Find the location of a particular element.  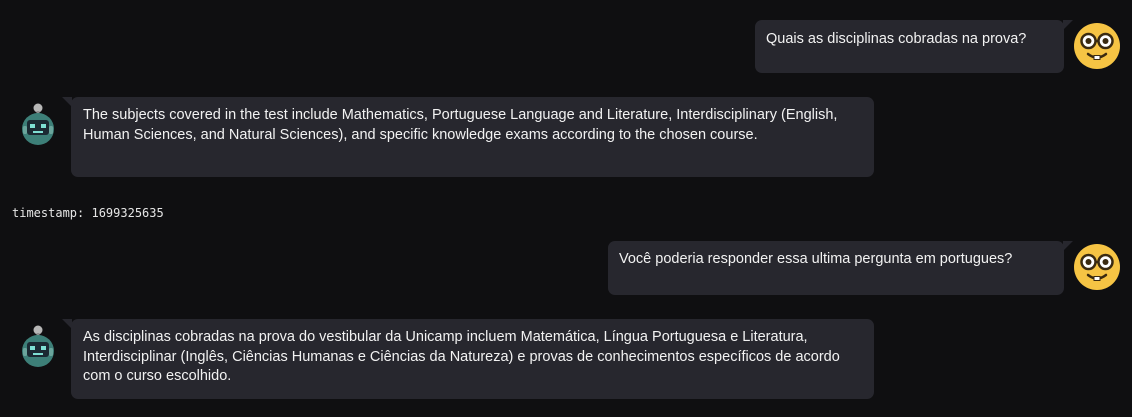

user-message-bubble: Quais as disciplinas cobradas na prova? is located at coordinates (914, 46).